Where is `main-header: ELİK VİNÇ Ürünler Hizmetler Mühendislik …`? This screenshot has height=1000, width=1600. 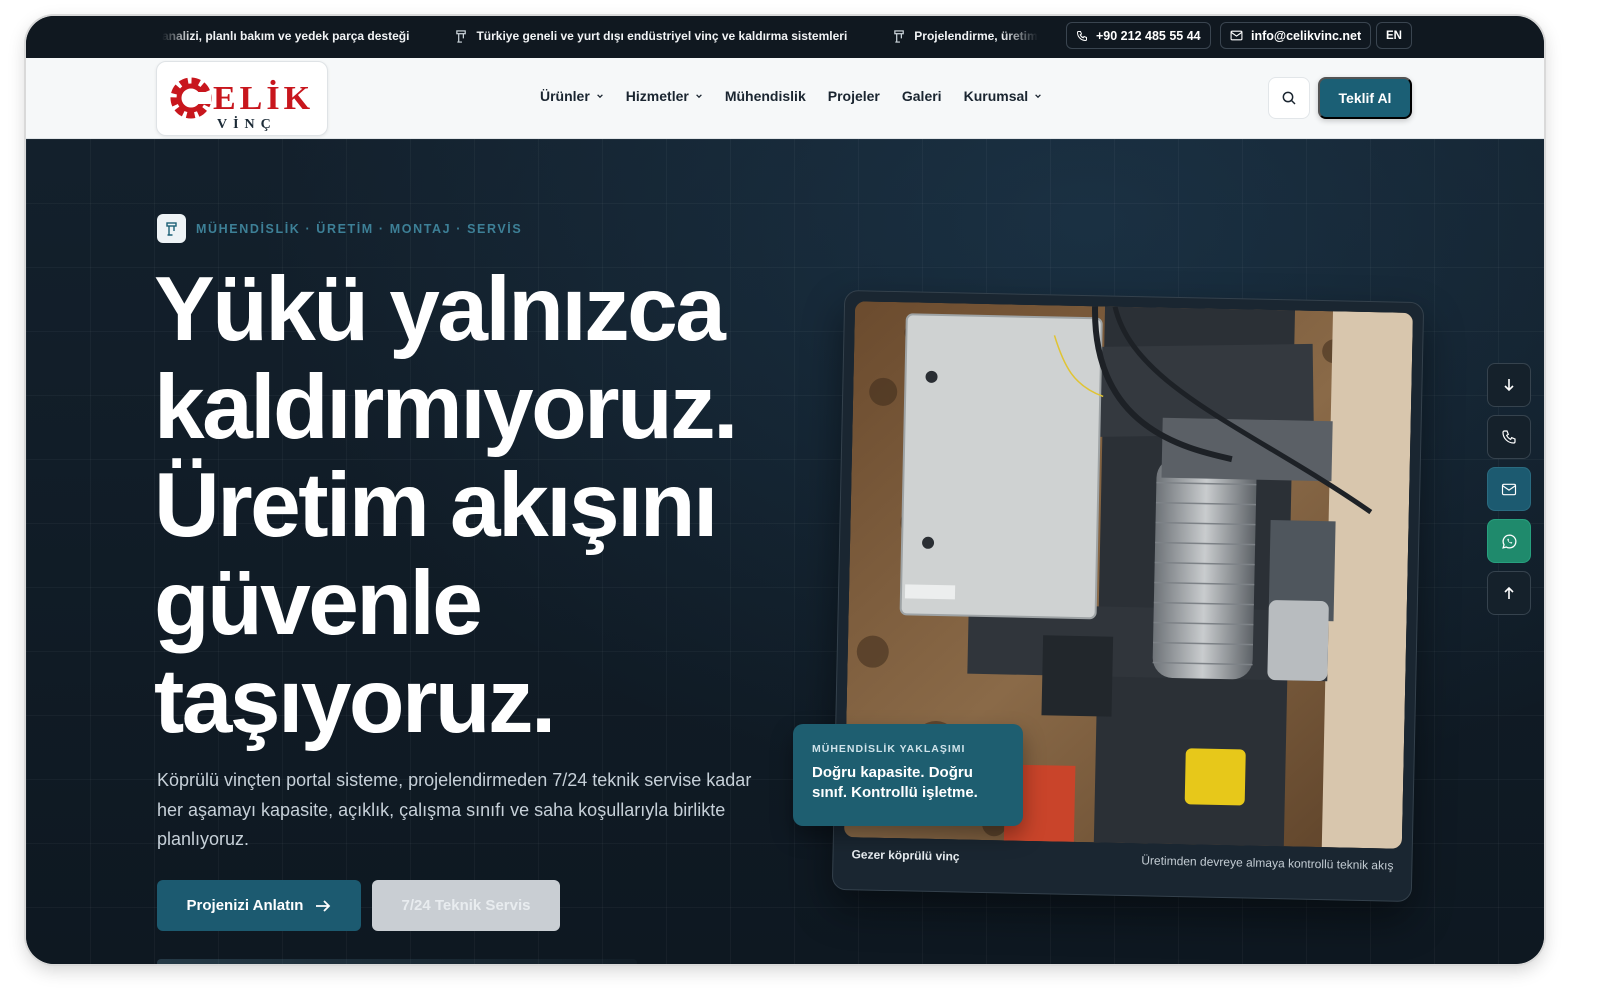
main-header: ELİK VİNÇ Ürünler Hizmetler Mühendislik … is located at coordinates (785, 98).